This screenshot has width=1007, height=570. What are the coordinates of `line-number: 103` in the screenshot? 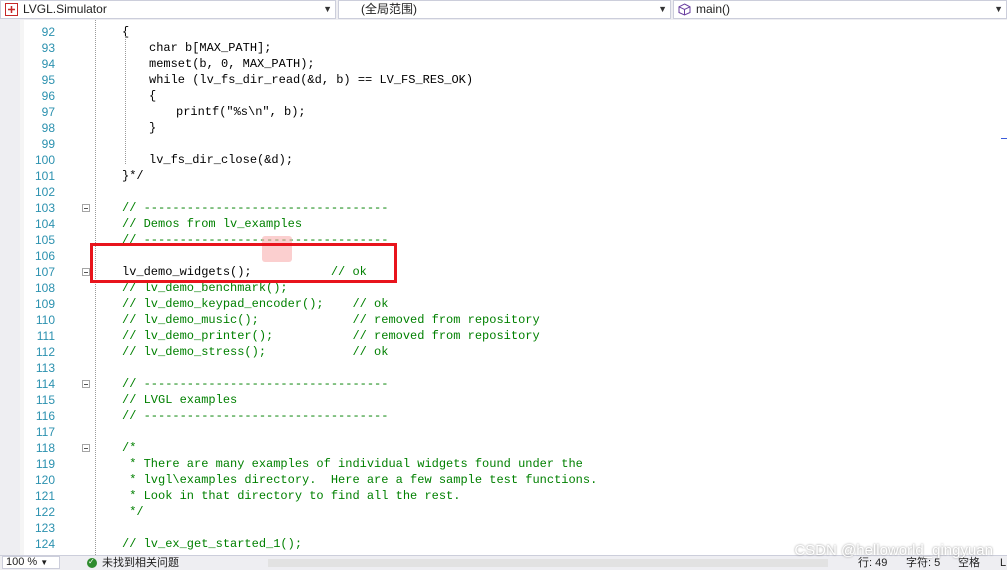 It's located at (44, 208).